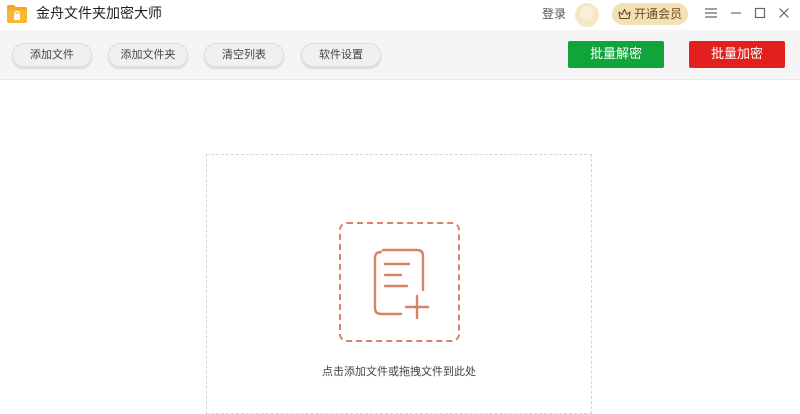 The image size is (800, 414). What do you see at coordinates (711, 13) in the screenshot?
I see `menu-icon` at bounding box center [711, 13].